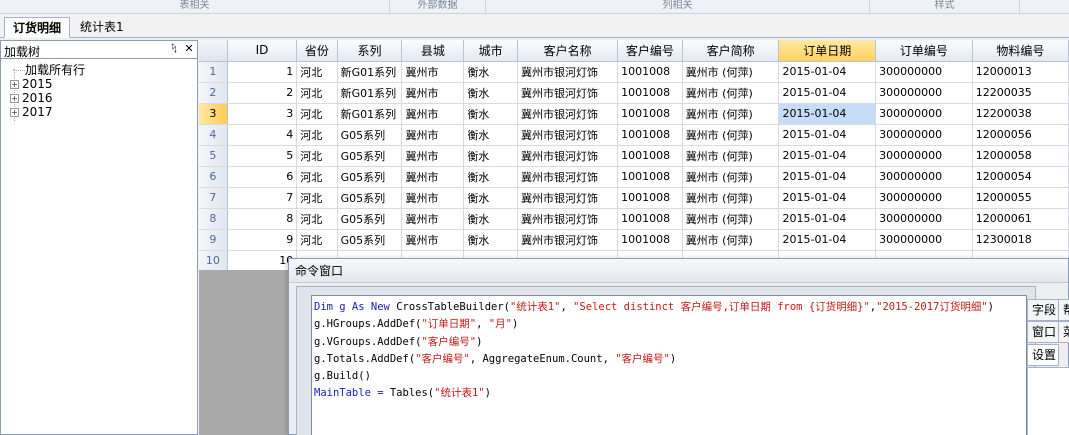 This screenshot has width=1069, height=435. I want to click on column-header: ID, so click(262, 51).